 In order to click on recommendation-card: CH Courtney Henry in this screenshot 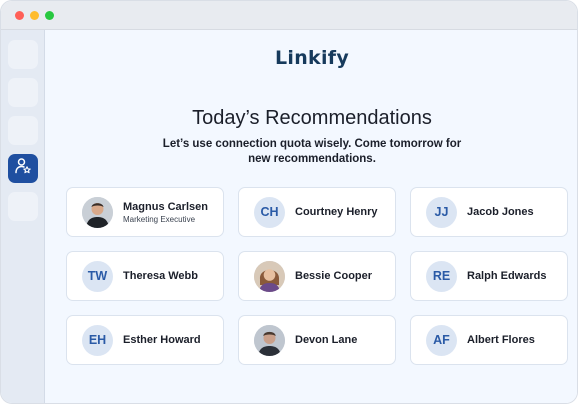, I will do `click(317, 212)`.